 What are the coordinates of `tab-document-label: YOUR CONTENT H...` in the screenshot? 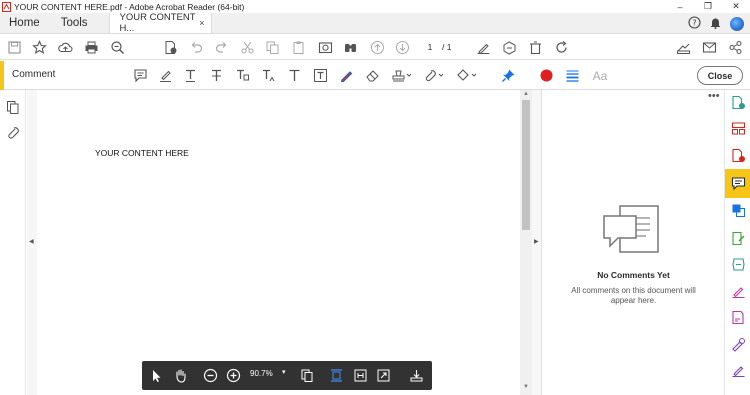 It's located at (157, 23).